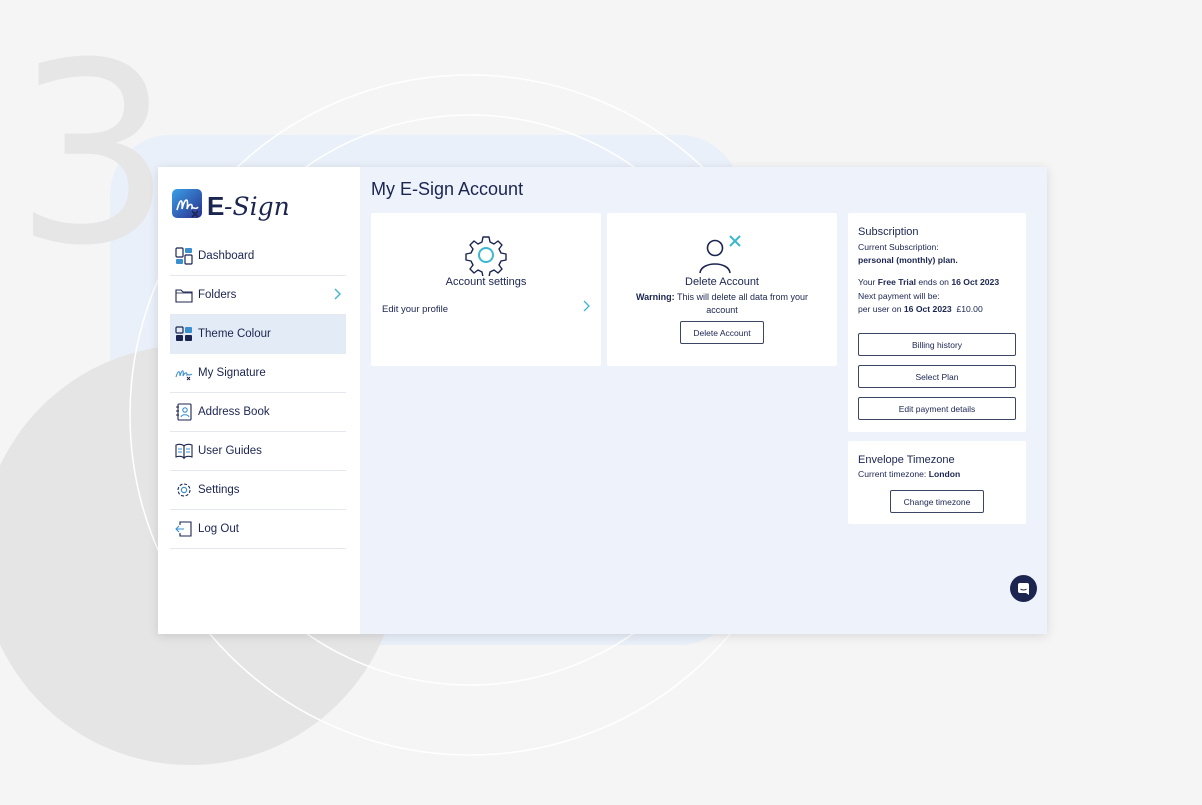  I want to click on sidebar-item-label: Settings, so click(219, 490).